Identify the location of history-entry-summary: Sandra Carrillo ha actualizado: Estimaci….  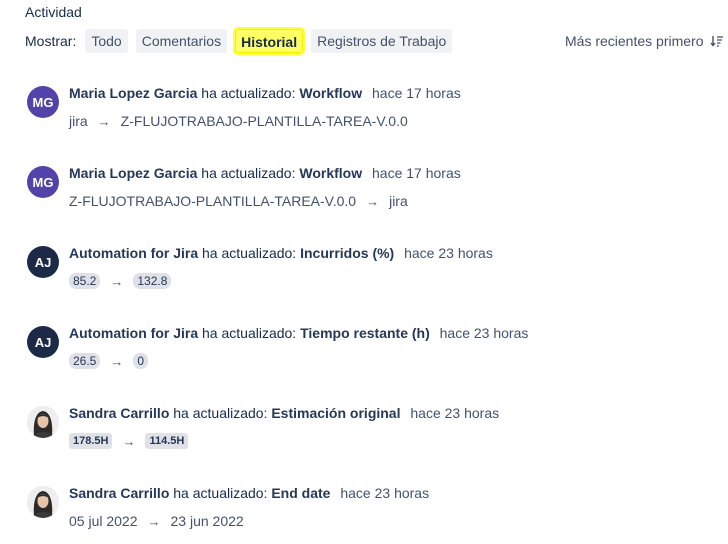
(284, 413).